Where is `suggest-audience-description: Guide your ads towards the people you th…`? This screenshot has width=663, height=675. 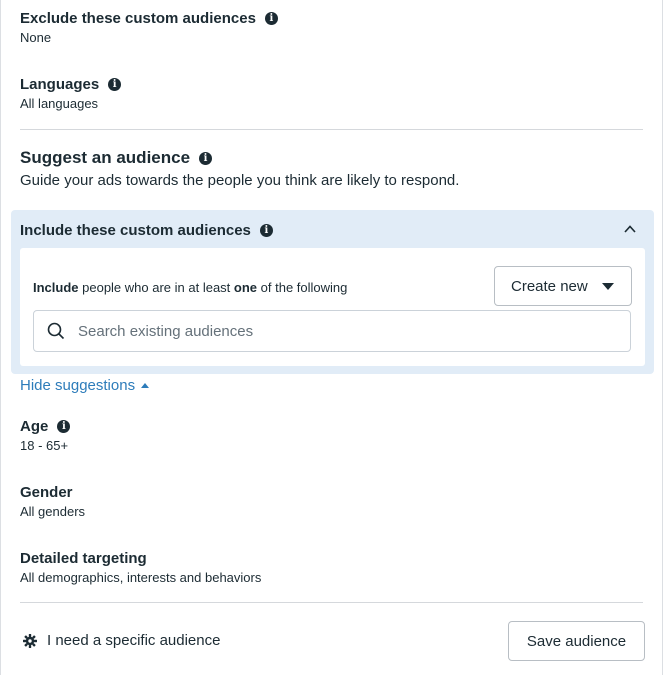 suggest-audience-description: Guide your ads towards the people you th… is located at coordinates (240, 180).